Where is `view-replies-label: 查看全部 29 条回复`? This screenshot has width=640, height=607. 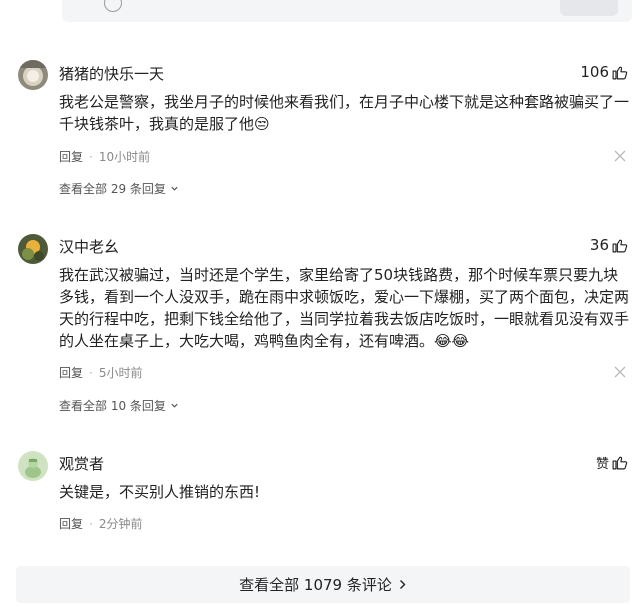
view-replies-label: 查看全部 29 条回复 is located at coordinates (112, 189).